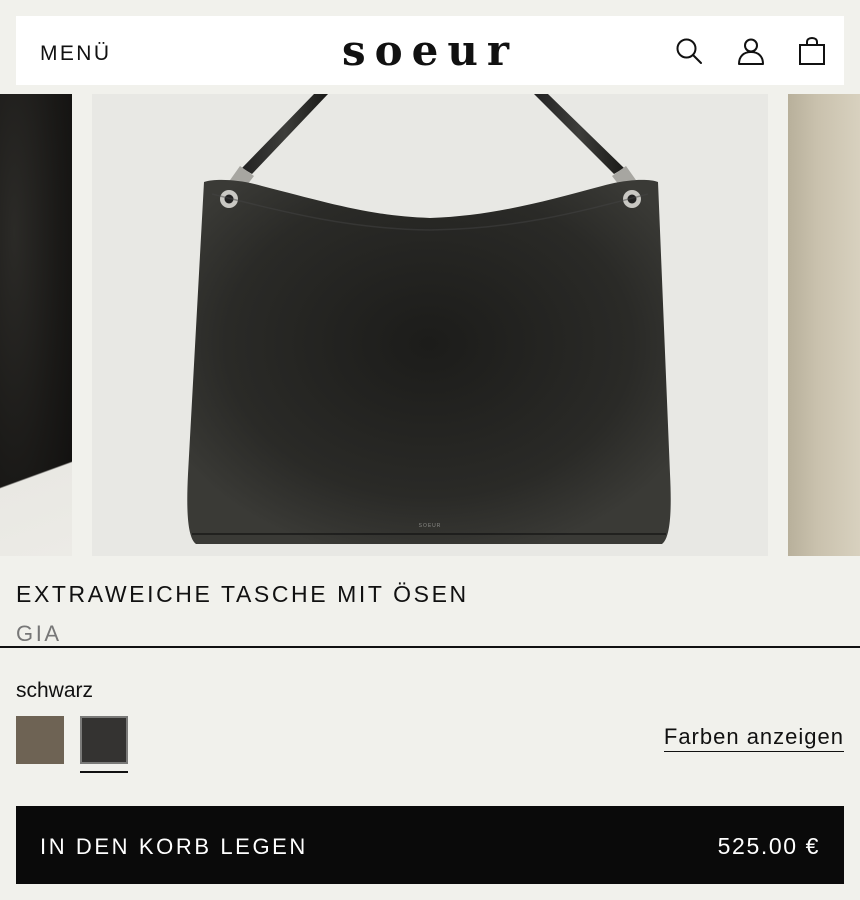 This screenshot has height=900, width=860. I want to click on add-to-cart-label: IN DEN KORB LEGEN, so click(174, 846).